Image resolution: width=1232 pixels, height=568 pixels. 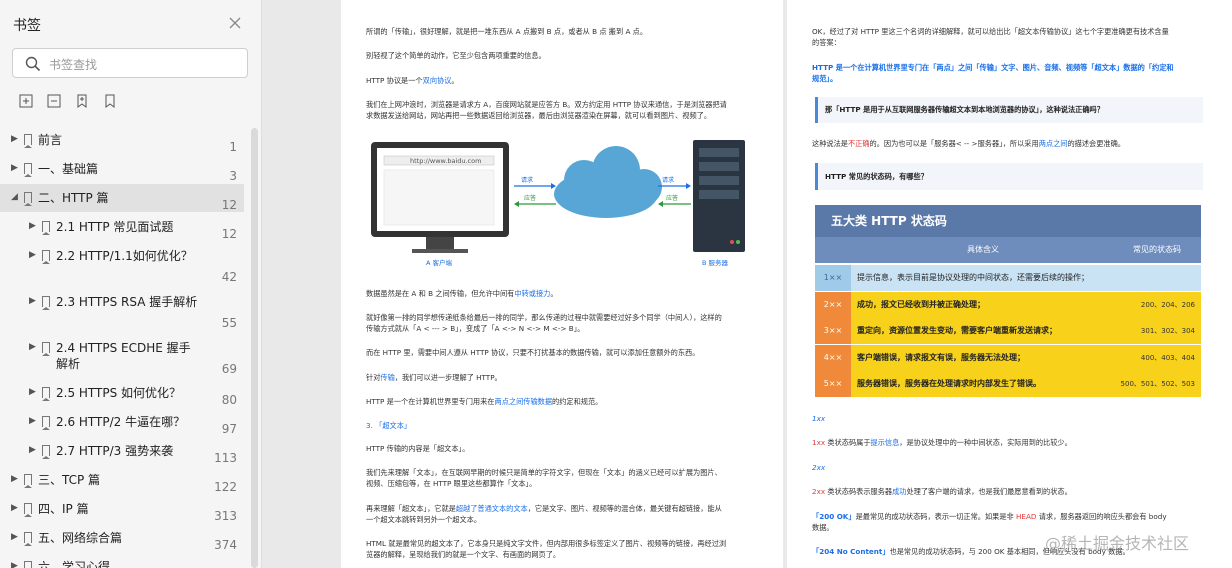 I want to click on text-line: 数据。, so click(x=823, y=527).